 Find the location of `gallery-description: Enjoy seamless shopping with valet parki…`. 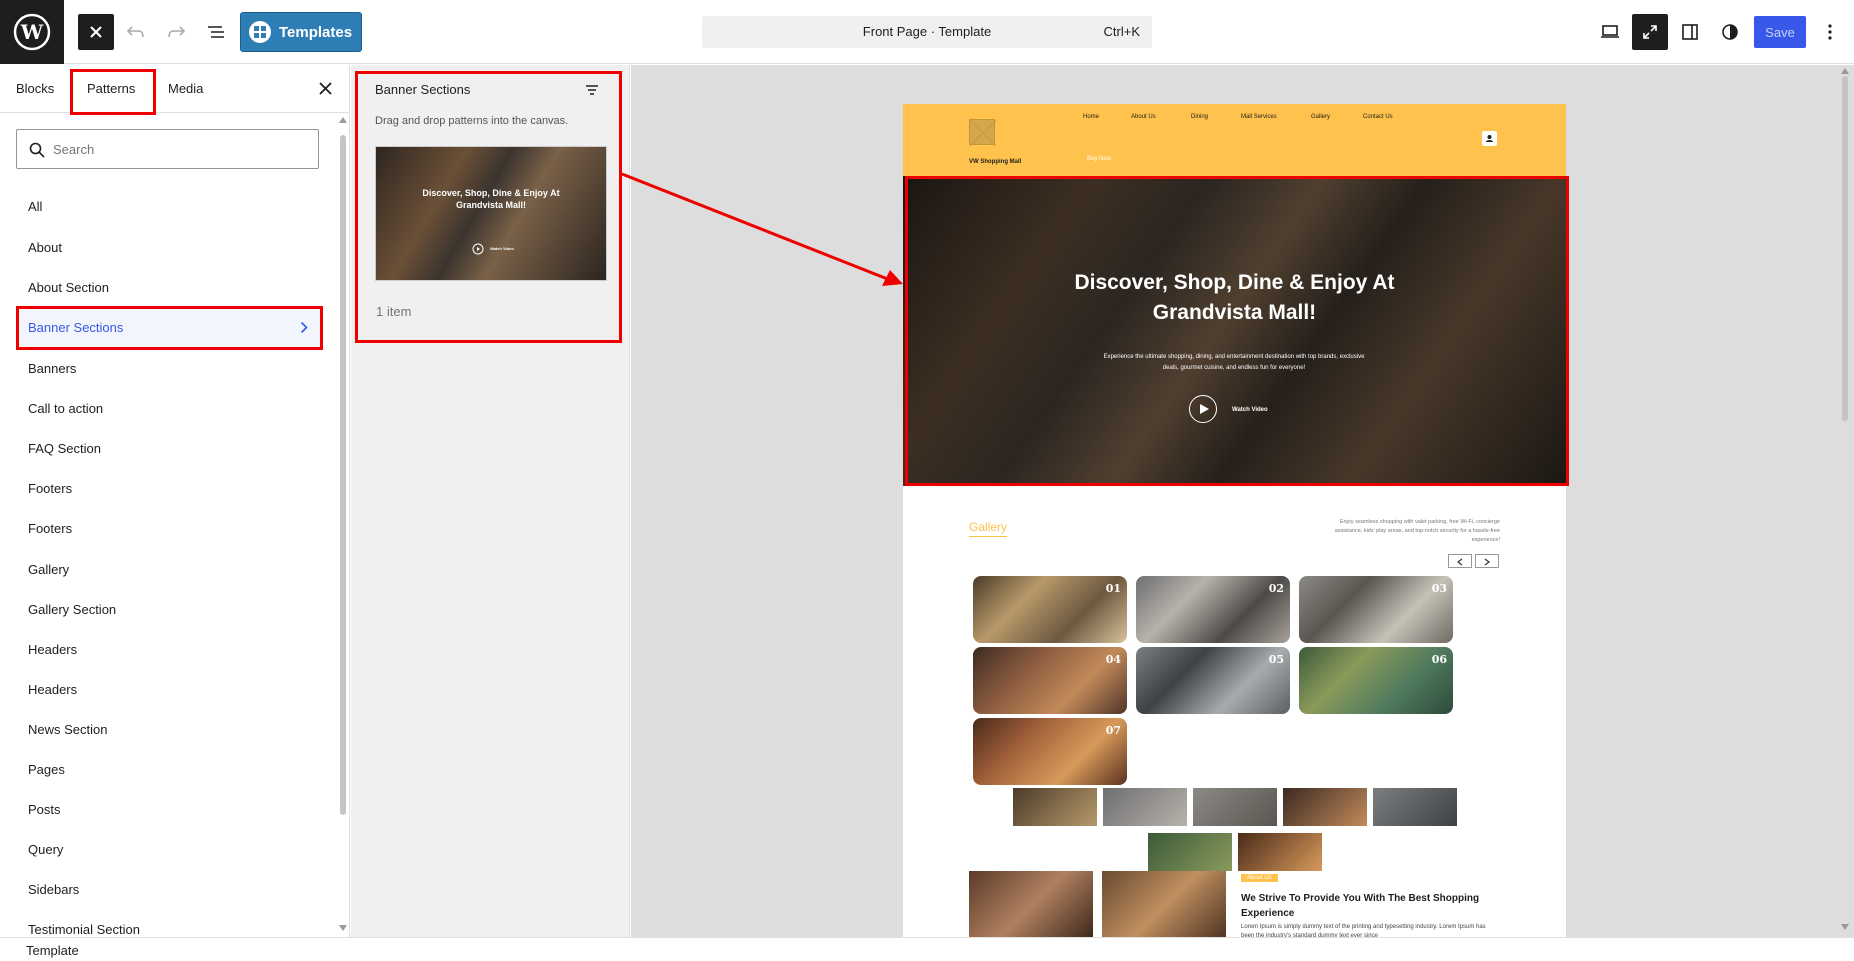

gallery-description: Enjoy seamless shopping with valet parki… is located at coordinates (1417, 531).